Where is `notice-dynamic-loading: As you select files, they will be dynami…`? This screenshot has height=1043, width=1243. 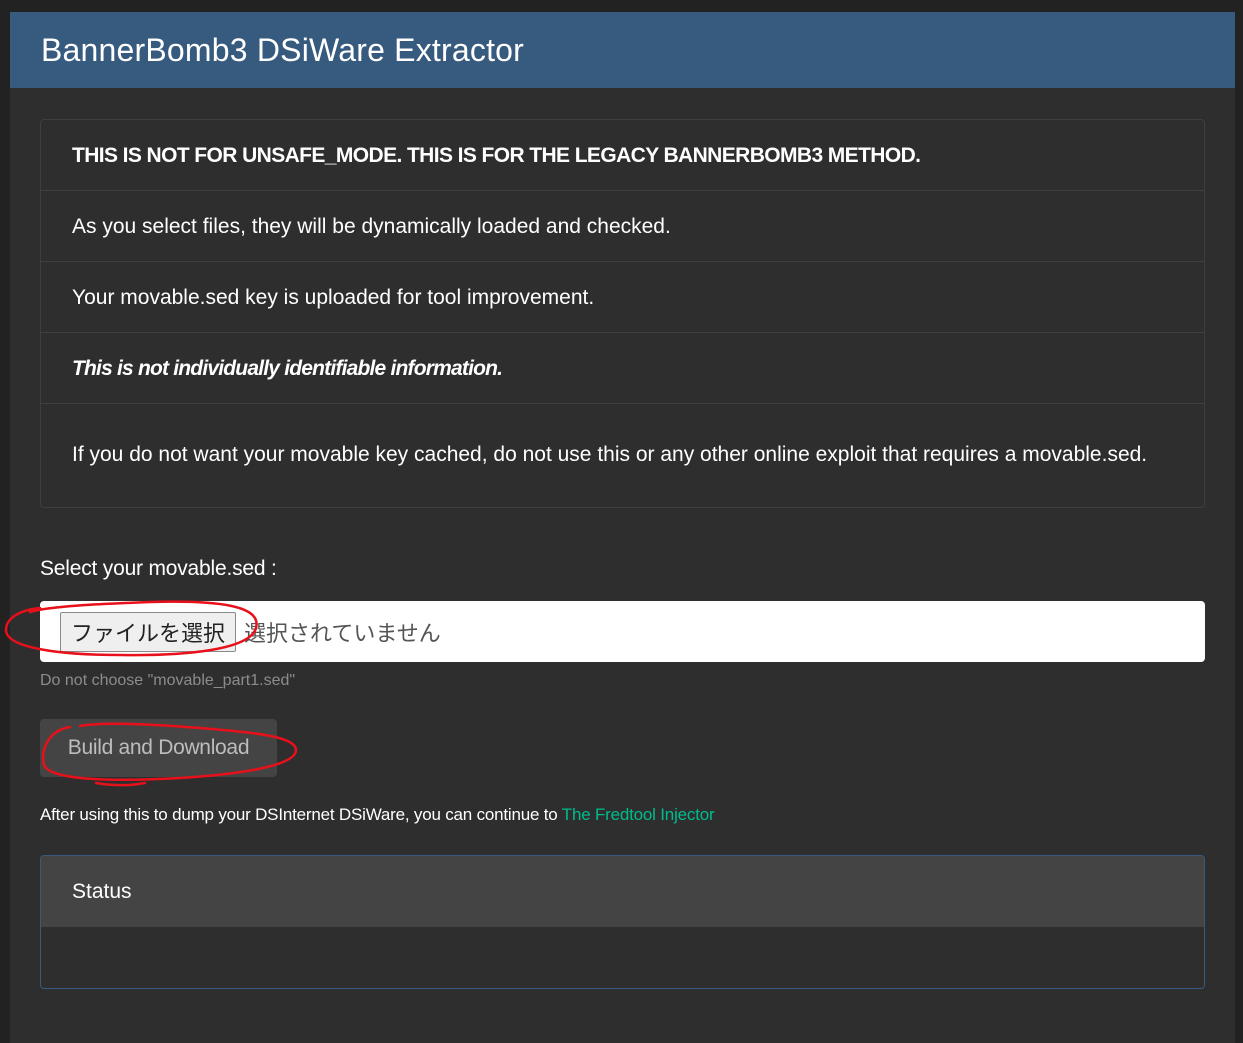
notice-dynamic-loading: As you select files, they will be dynami… is located at coordinates (622, 226).